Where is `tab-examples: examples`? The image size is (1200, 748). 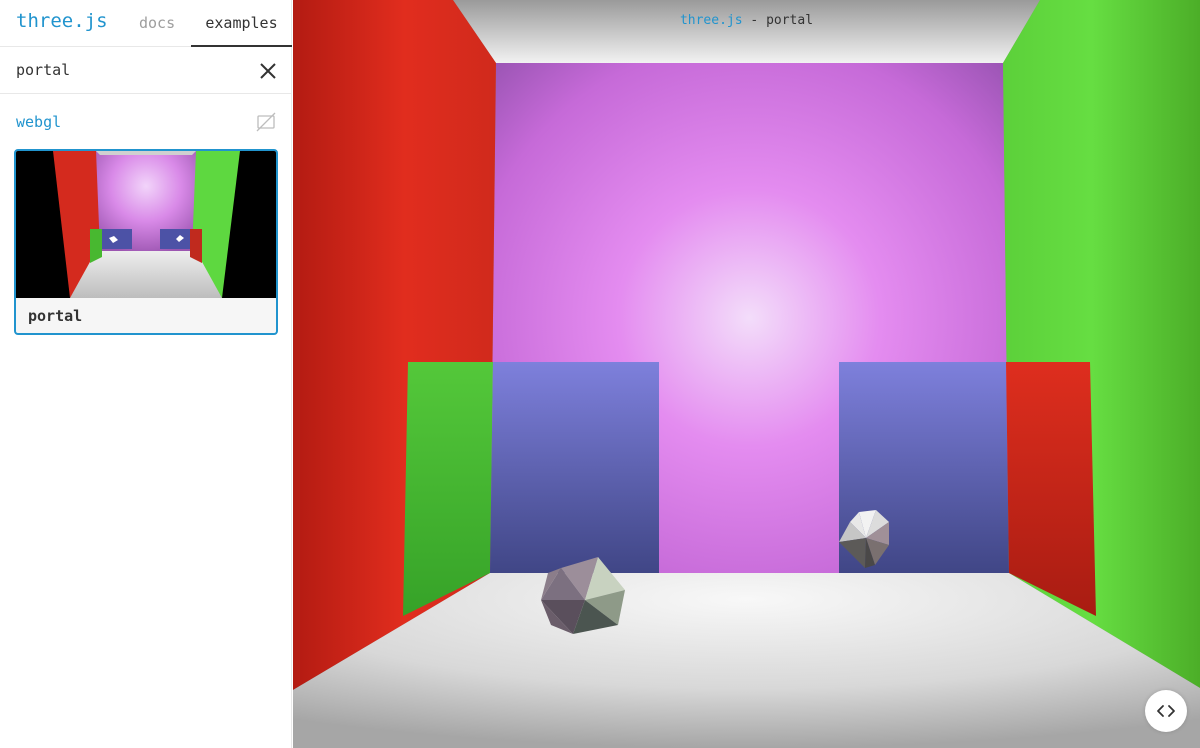
tab-examples: examples is located at coordinates (241, 23).